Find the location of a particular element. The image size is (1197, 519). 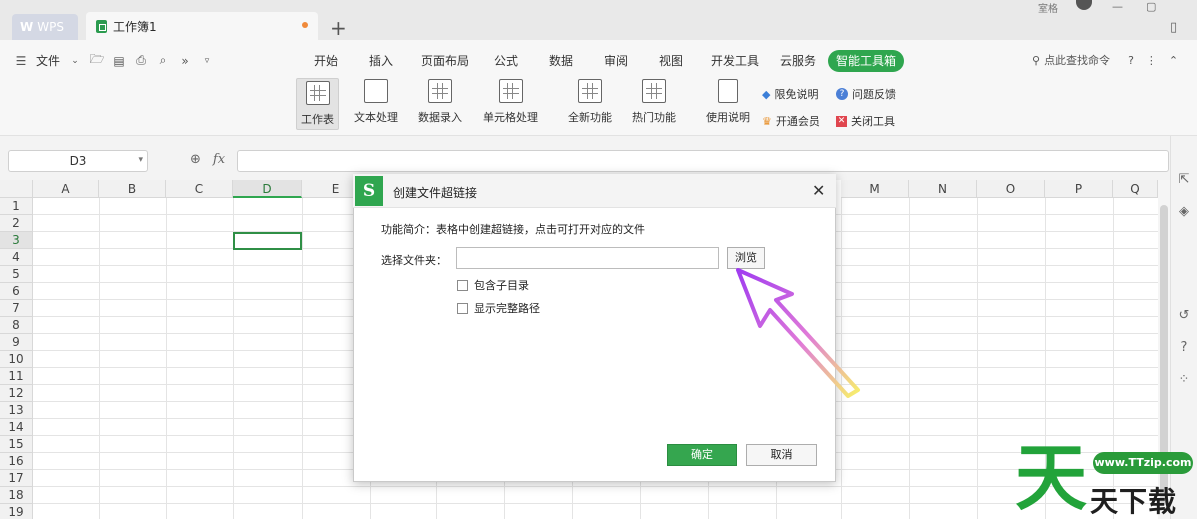

name-box: D3 ▾ is located at coordinates (78, 161).